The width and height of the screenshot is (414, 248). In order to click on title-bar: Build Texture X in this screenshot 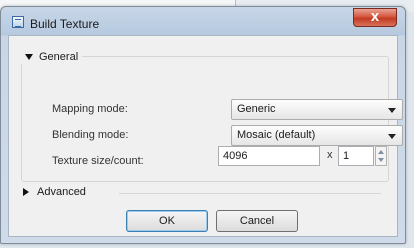, I will do `click(203, 21)`.